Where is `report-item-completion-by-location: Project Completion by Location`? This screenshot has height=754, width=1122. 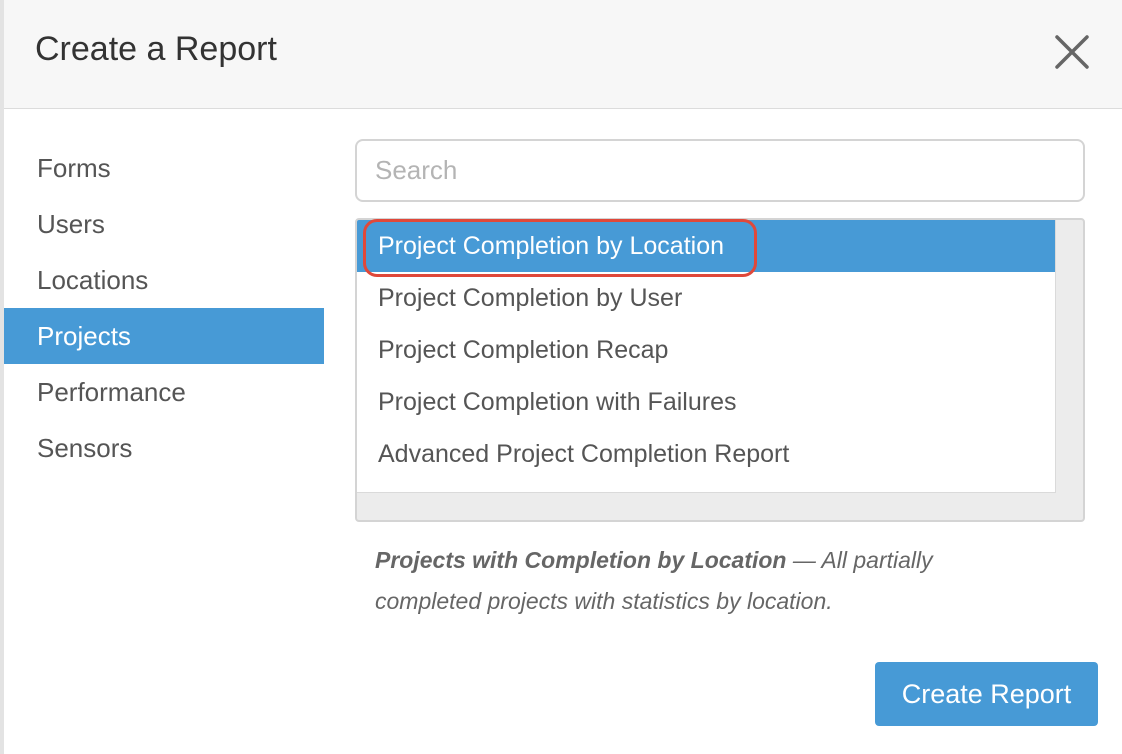 report-item-completion-by-location: Project Completion by Location is located at coordinates (706, 246).